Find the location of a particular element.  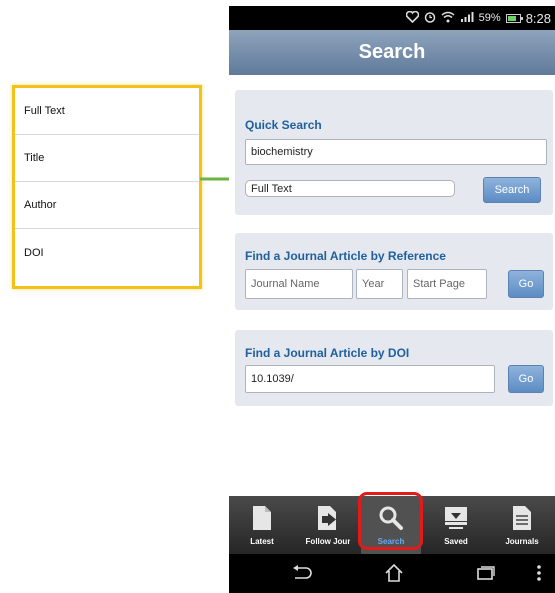

tab-label: Journals is located at coordinates (522, 541).